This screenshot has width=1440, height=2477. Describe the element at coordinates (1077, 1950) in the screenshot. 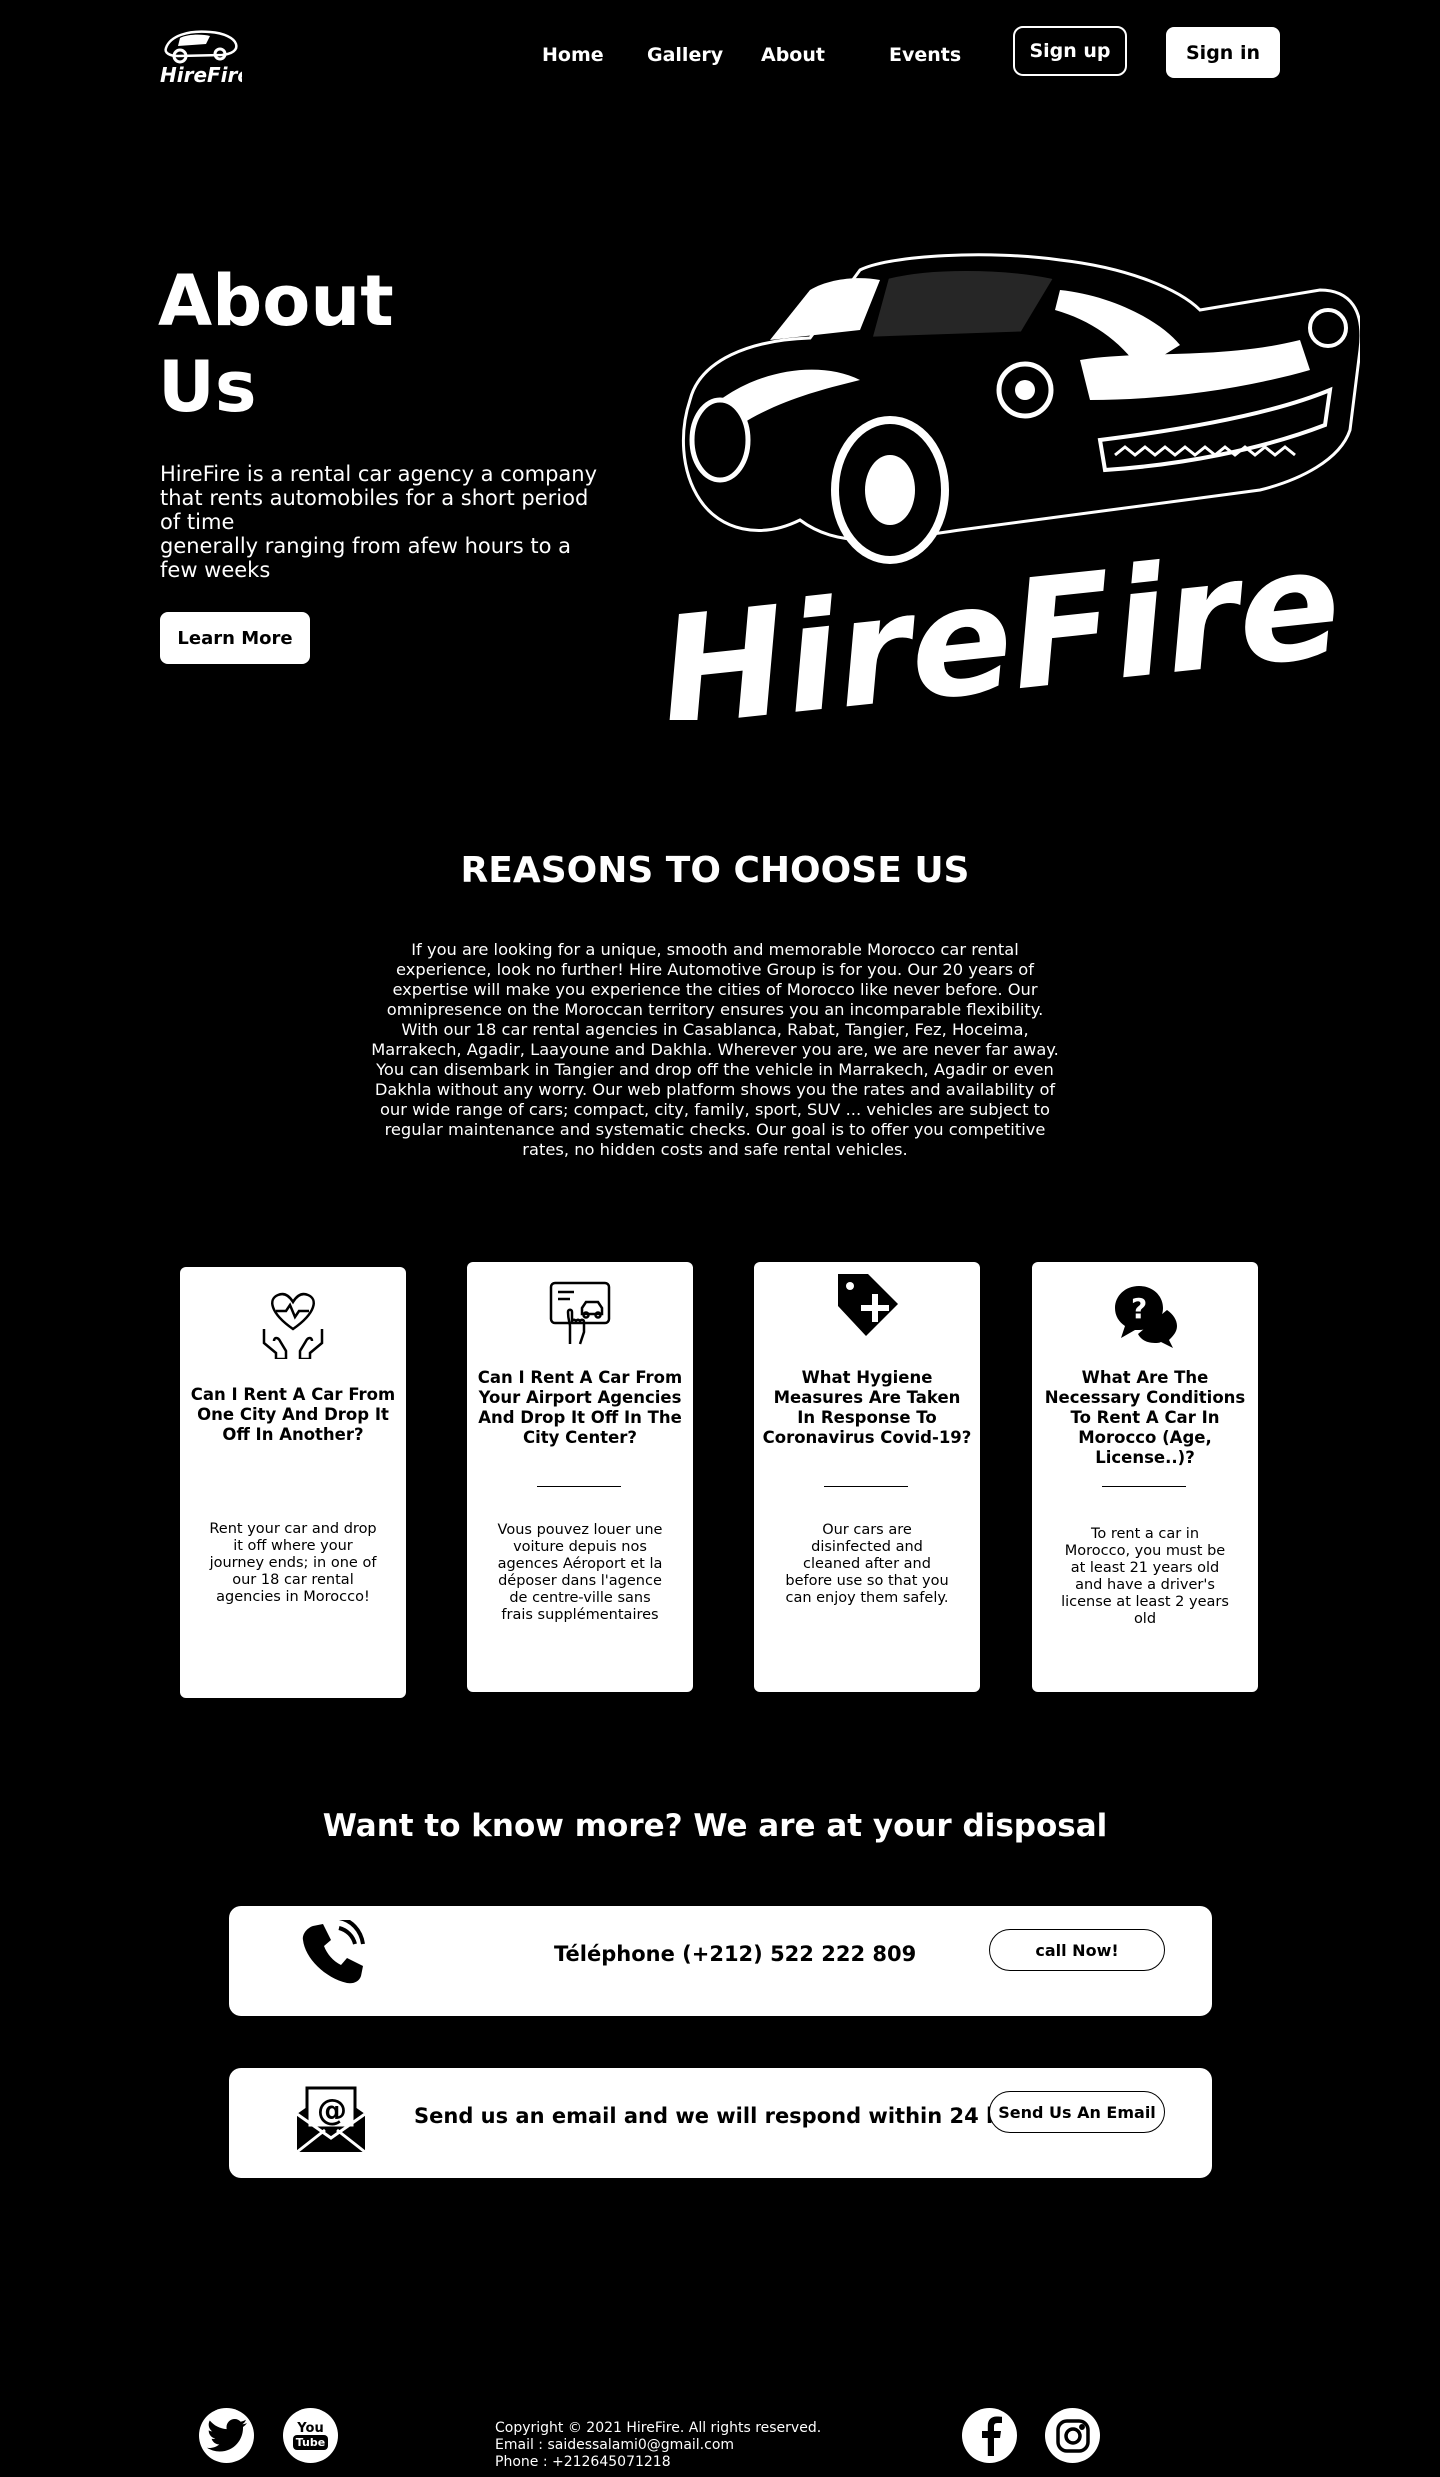

I see `call-now-button: call Now!` at that location.